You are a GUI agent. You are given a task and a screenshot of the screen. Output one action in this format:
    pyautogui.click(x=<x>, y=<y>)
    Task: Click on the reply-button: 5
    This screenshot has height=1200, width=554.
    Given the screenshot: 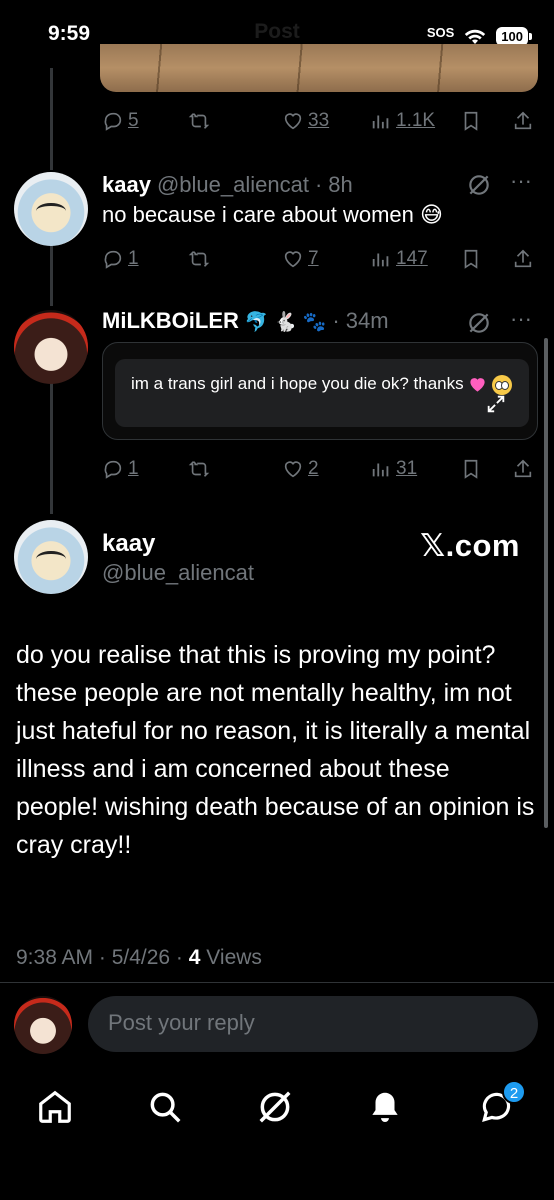 What is the action you would take?
    pyautogui.click(x=120, y=121)
    